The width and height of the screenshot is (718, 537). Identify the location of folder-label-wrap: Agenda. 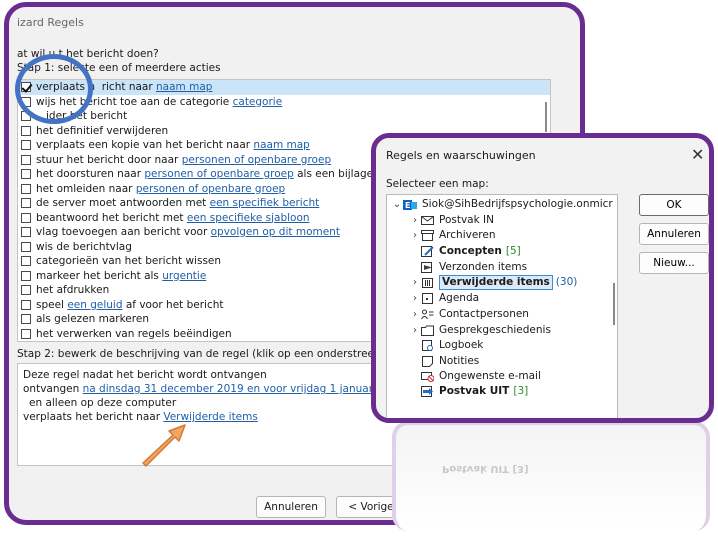
(459, 298).